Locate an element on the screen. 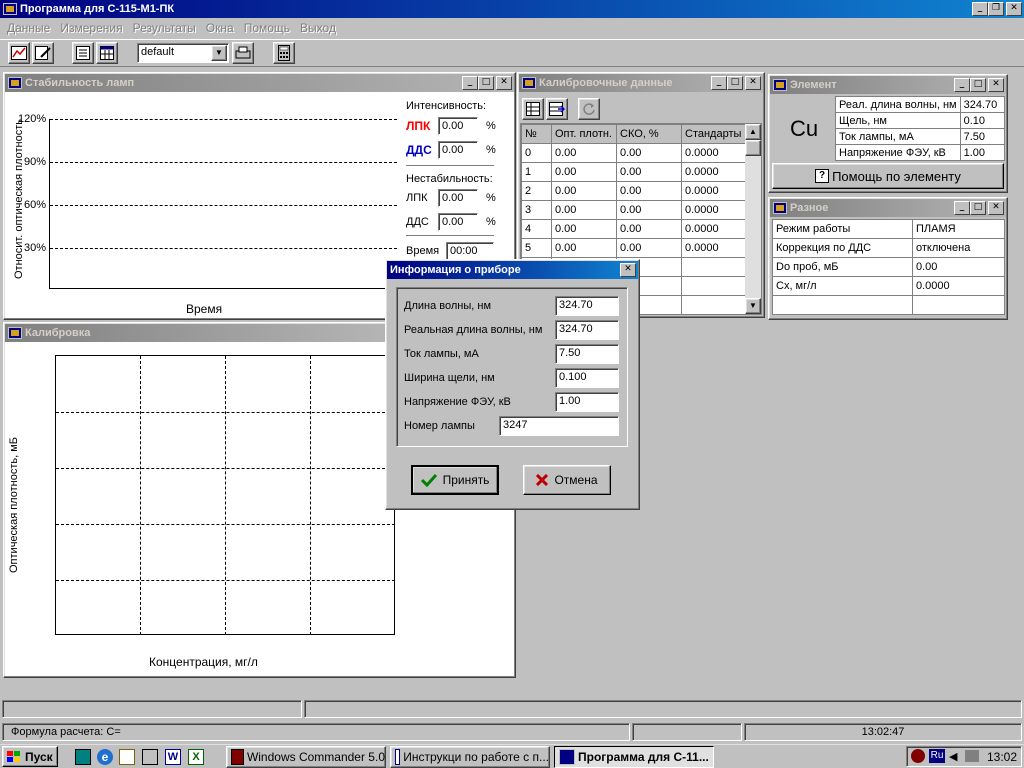  language-indicator: Ru is located at coordinates (937, 756).